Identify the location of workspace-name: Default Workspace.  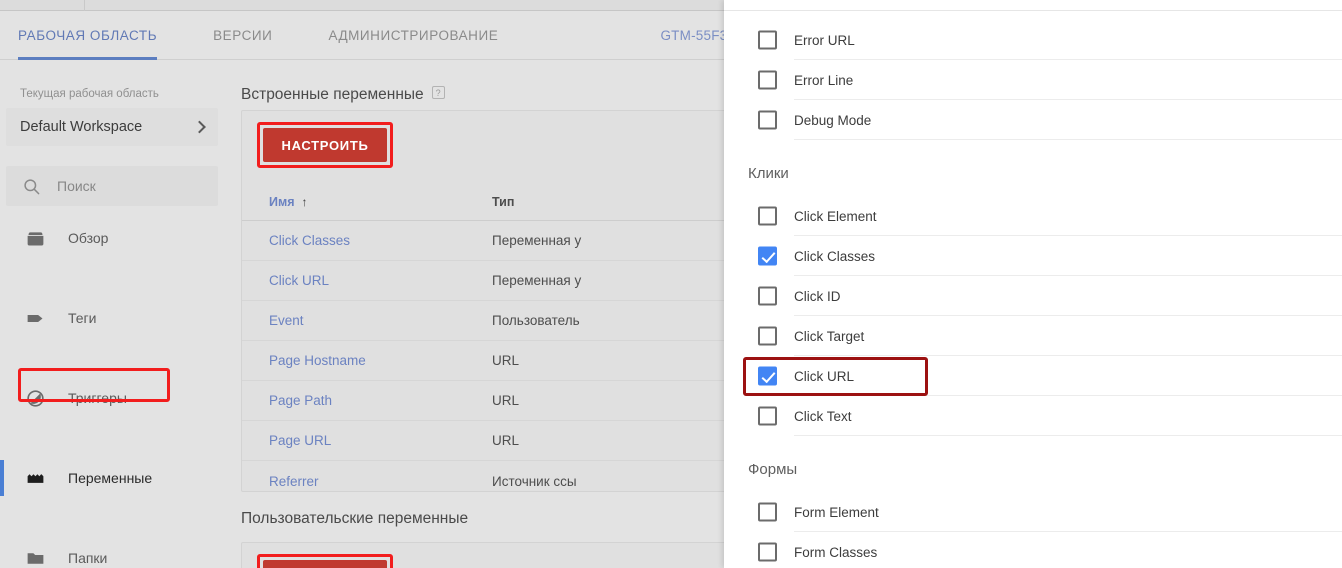
(81, 127).